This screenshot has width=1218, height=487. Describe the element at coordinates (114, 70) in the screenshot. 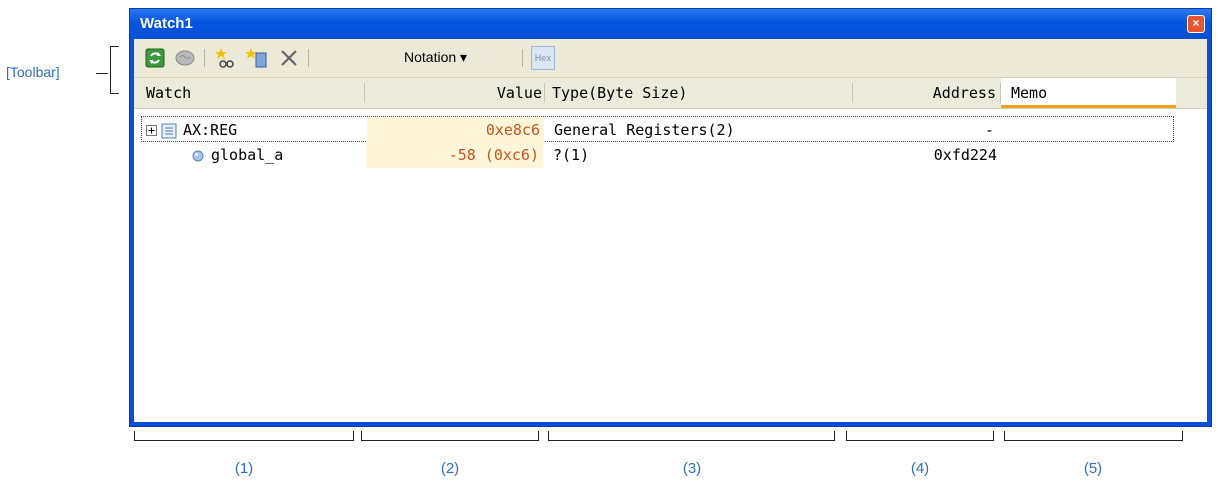

I see `toolbar-annotation-bracket` at that location.